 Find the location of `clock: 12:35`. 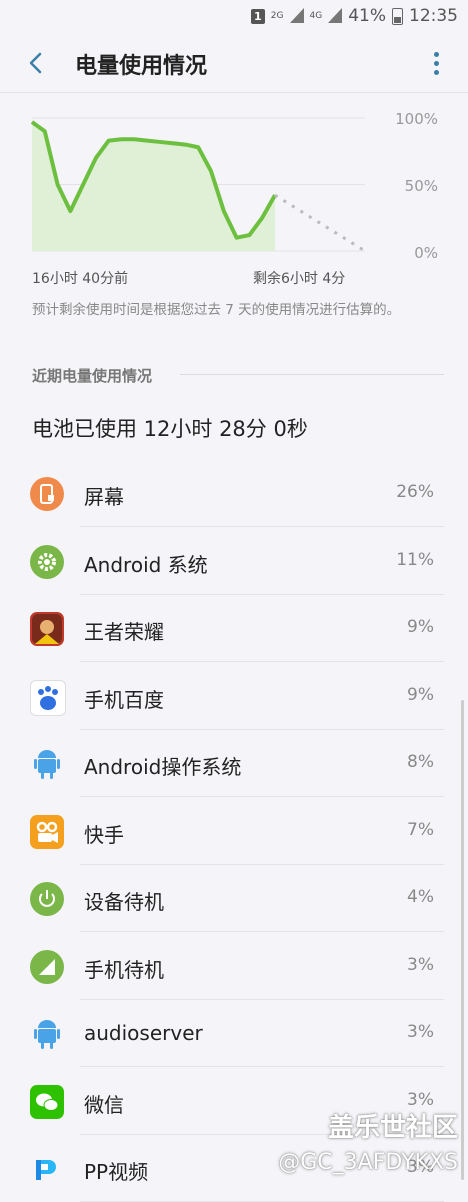

clock: 12:35 is located at coordinates (433, 16).